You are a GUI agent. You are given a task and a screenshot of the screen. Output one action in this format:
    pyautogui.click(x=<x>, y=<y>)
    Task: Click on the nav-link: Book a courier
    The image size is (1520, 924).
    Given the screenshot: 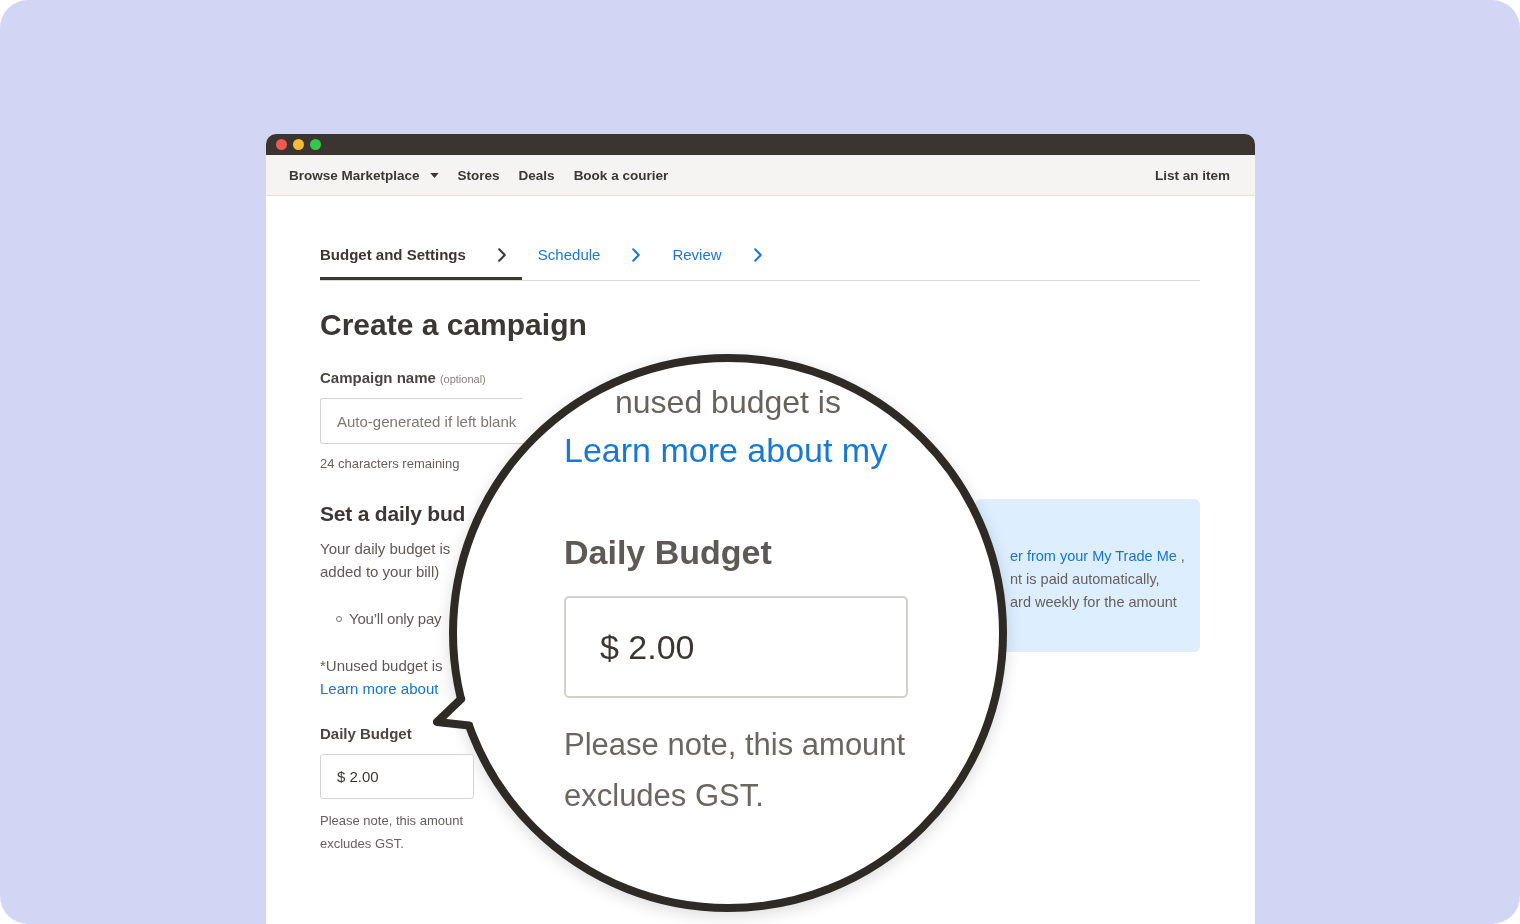 What is the action you would take?
    pyautogui.click(x=621, y=175)
    